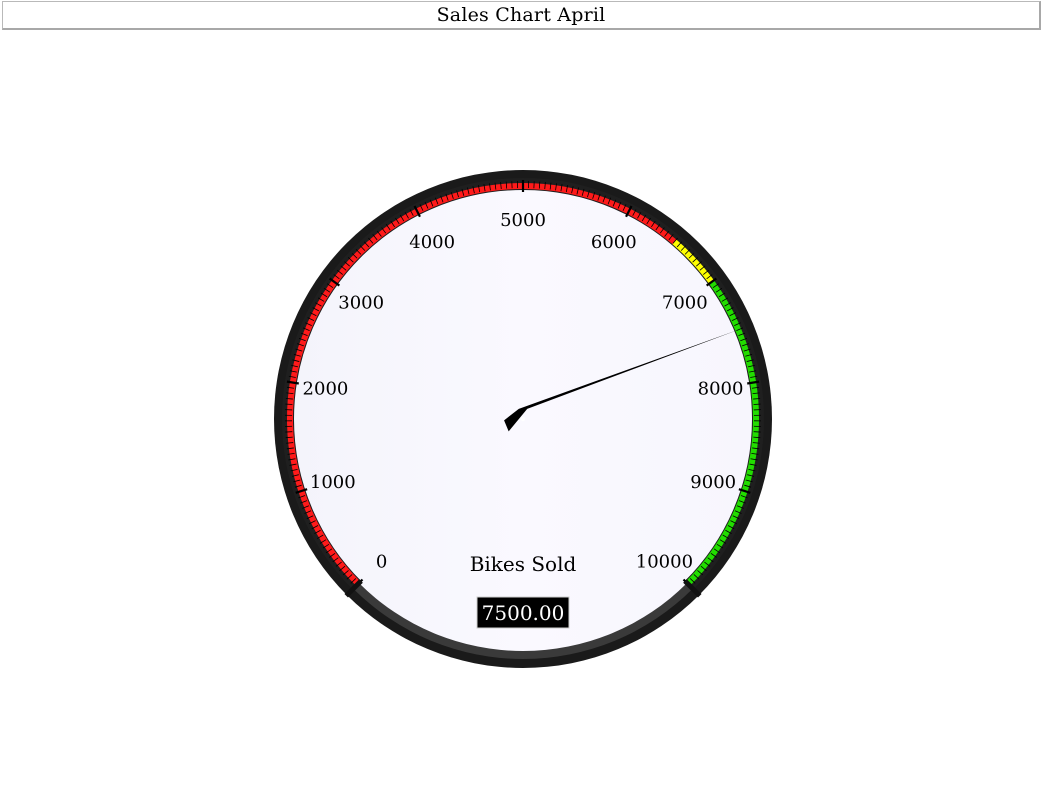 This screenshot has height=809, width=1047. Describe the element at coordinates (326, 389) in the screenshot. I see `gauge-tick-label: 2000` at that location.